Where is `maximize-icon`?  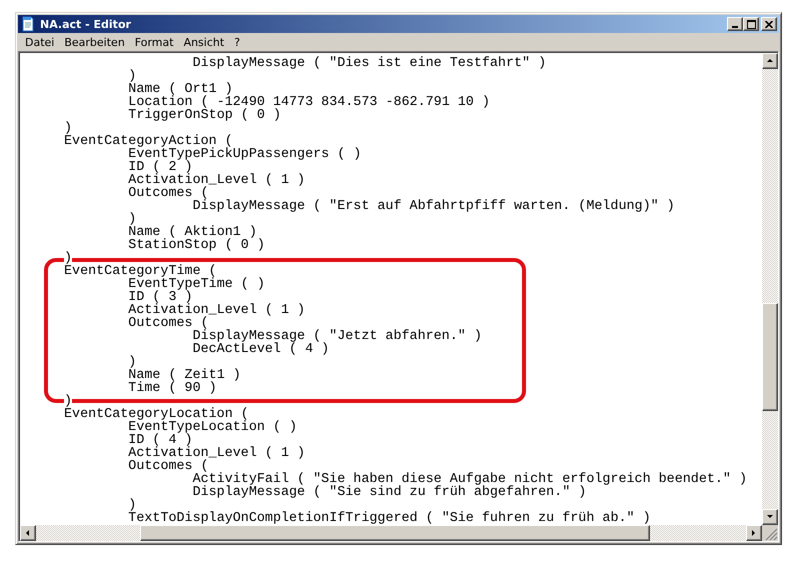
maximize-icon is located at coordinates (751, 24).